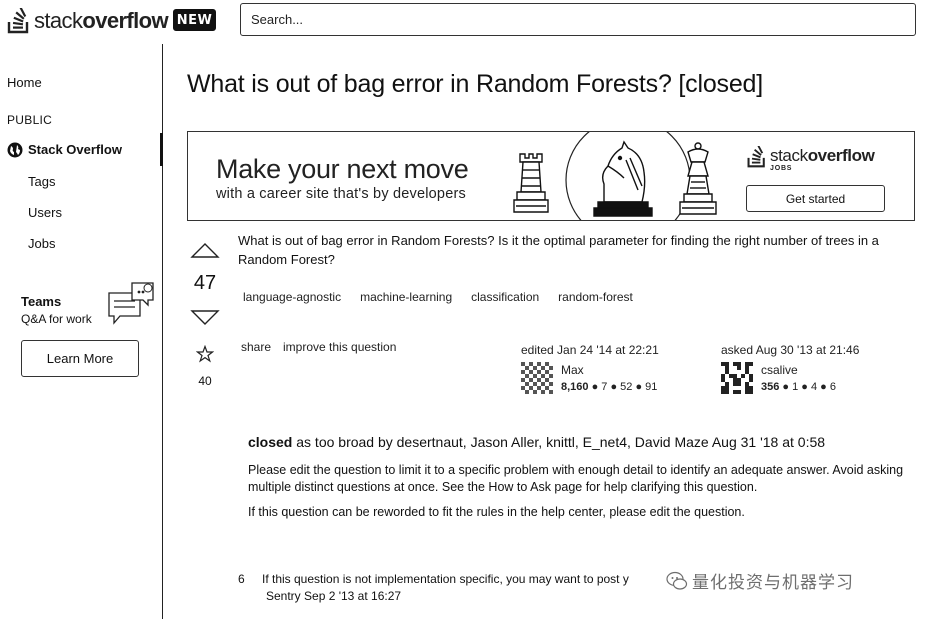  What do you see at coordinates (537, 378) in the screenshot?
I see `user-avatar-max` at bounding box center [537, 378].